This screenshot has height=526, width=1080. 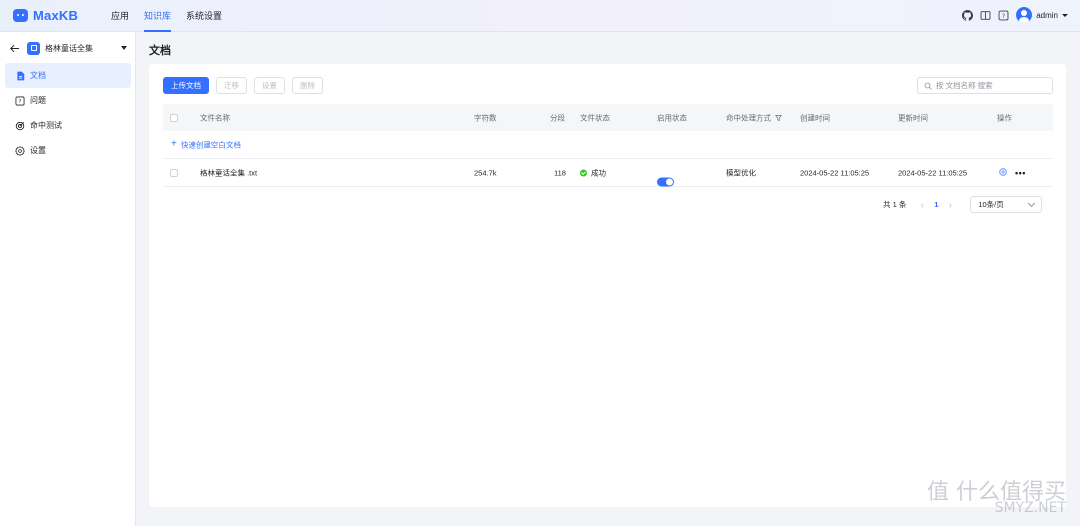 What do you see at coordinates (583, 173) in the screenshot?
I see `success-icon` at bounding box center [583, 173].